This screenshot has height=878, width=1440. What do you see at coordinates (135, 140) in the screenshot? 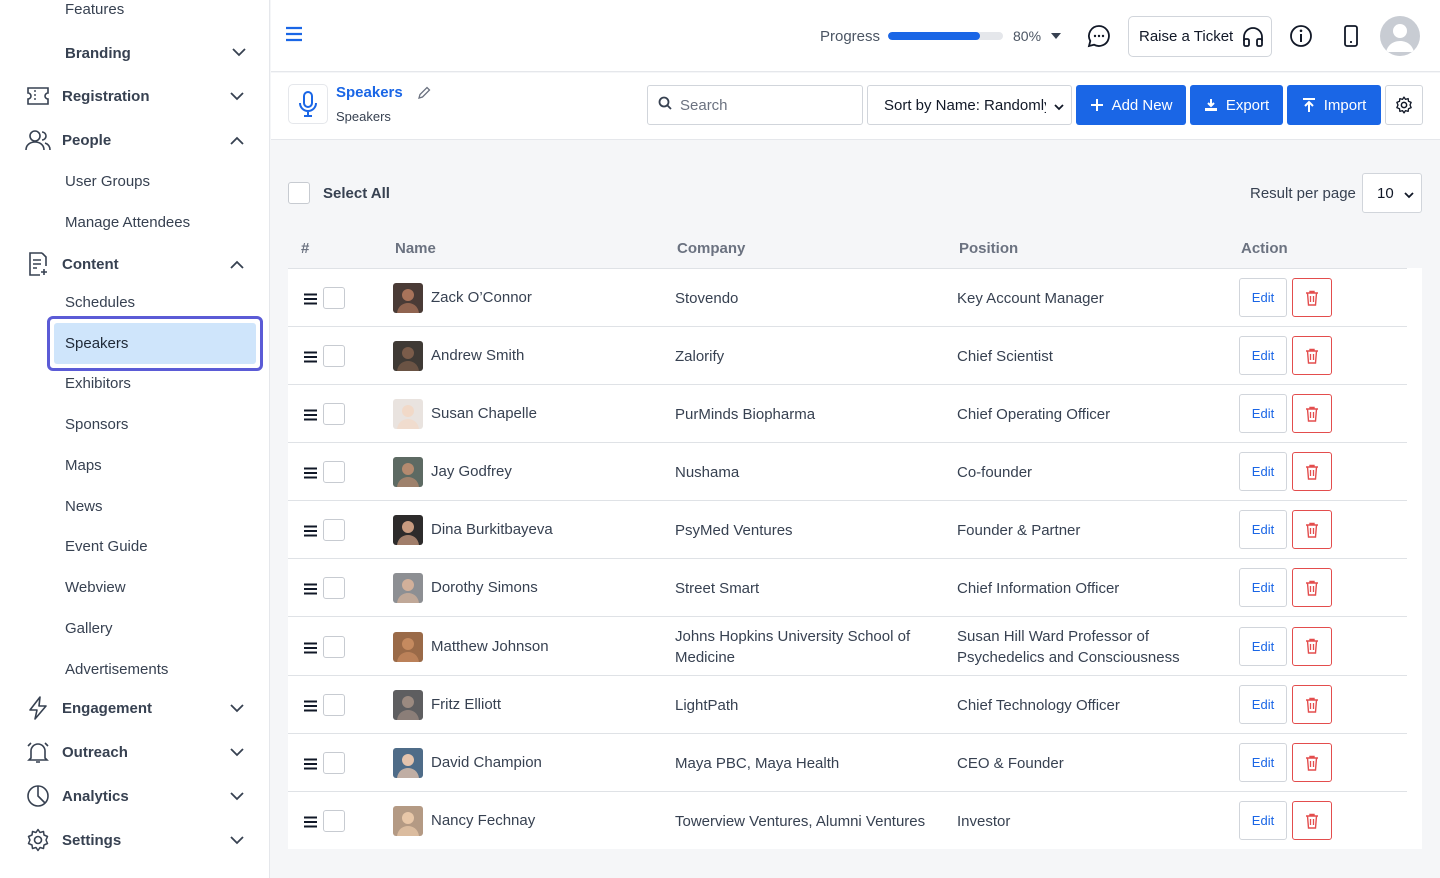
I see `sidebar-item-people: People` at bounding box center [135, 140].